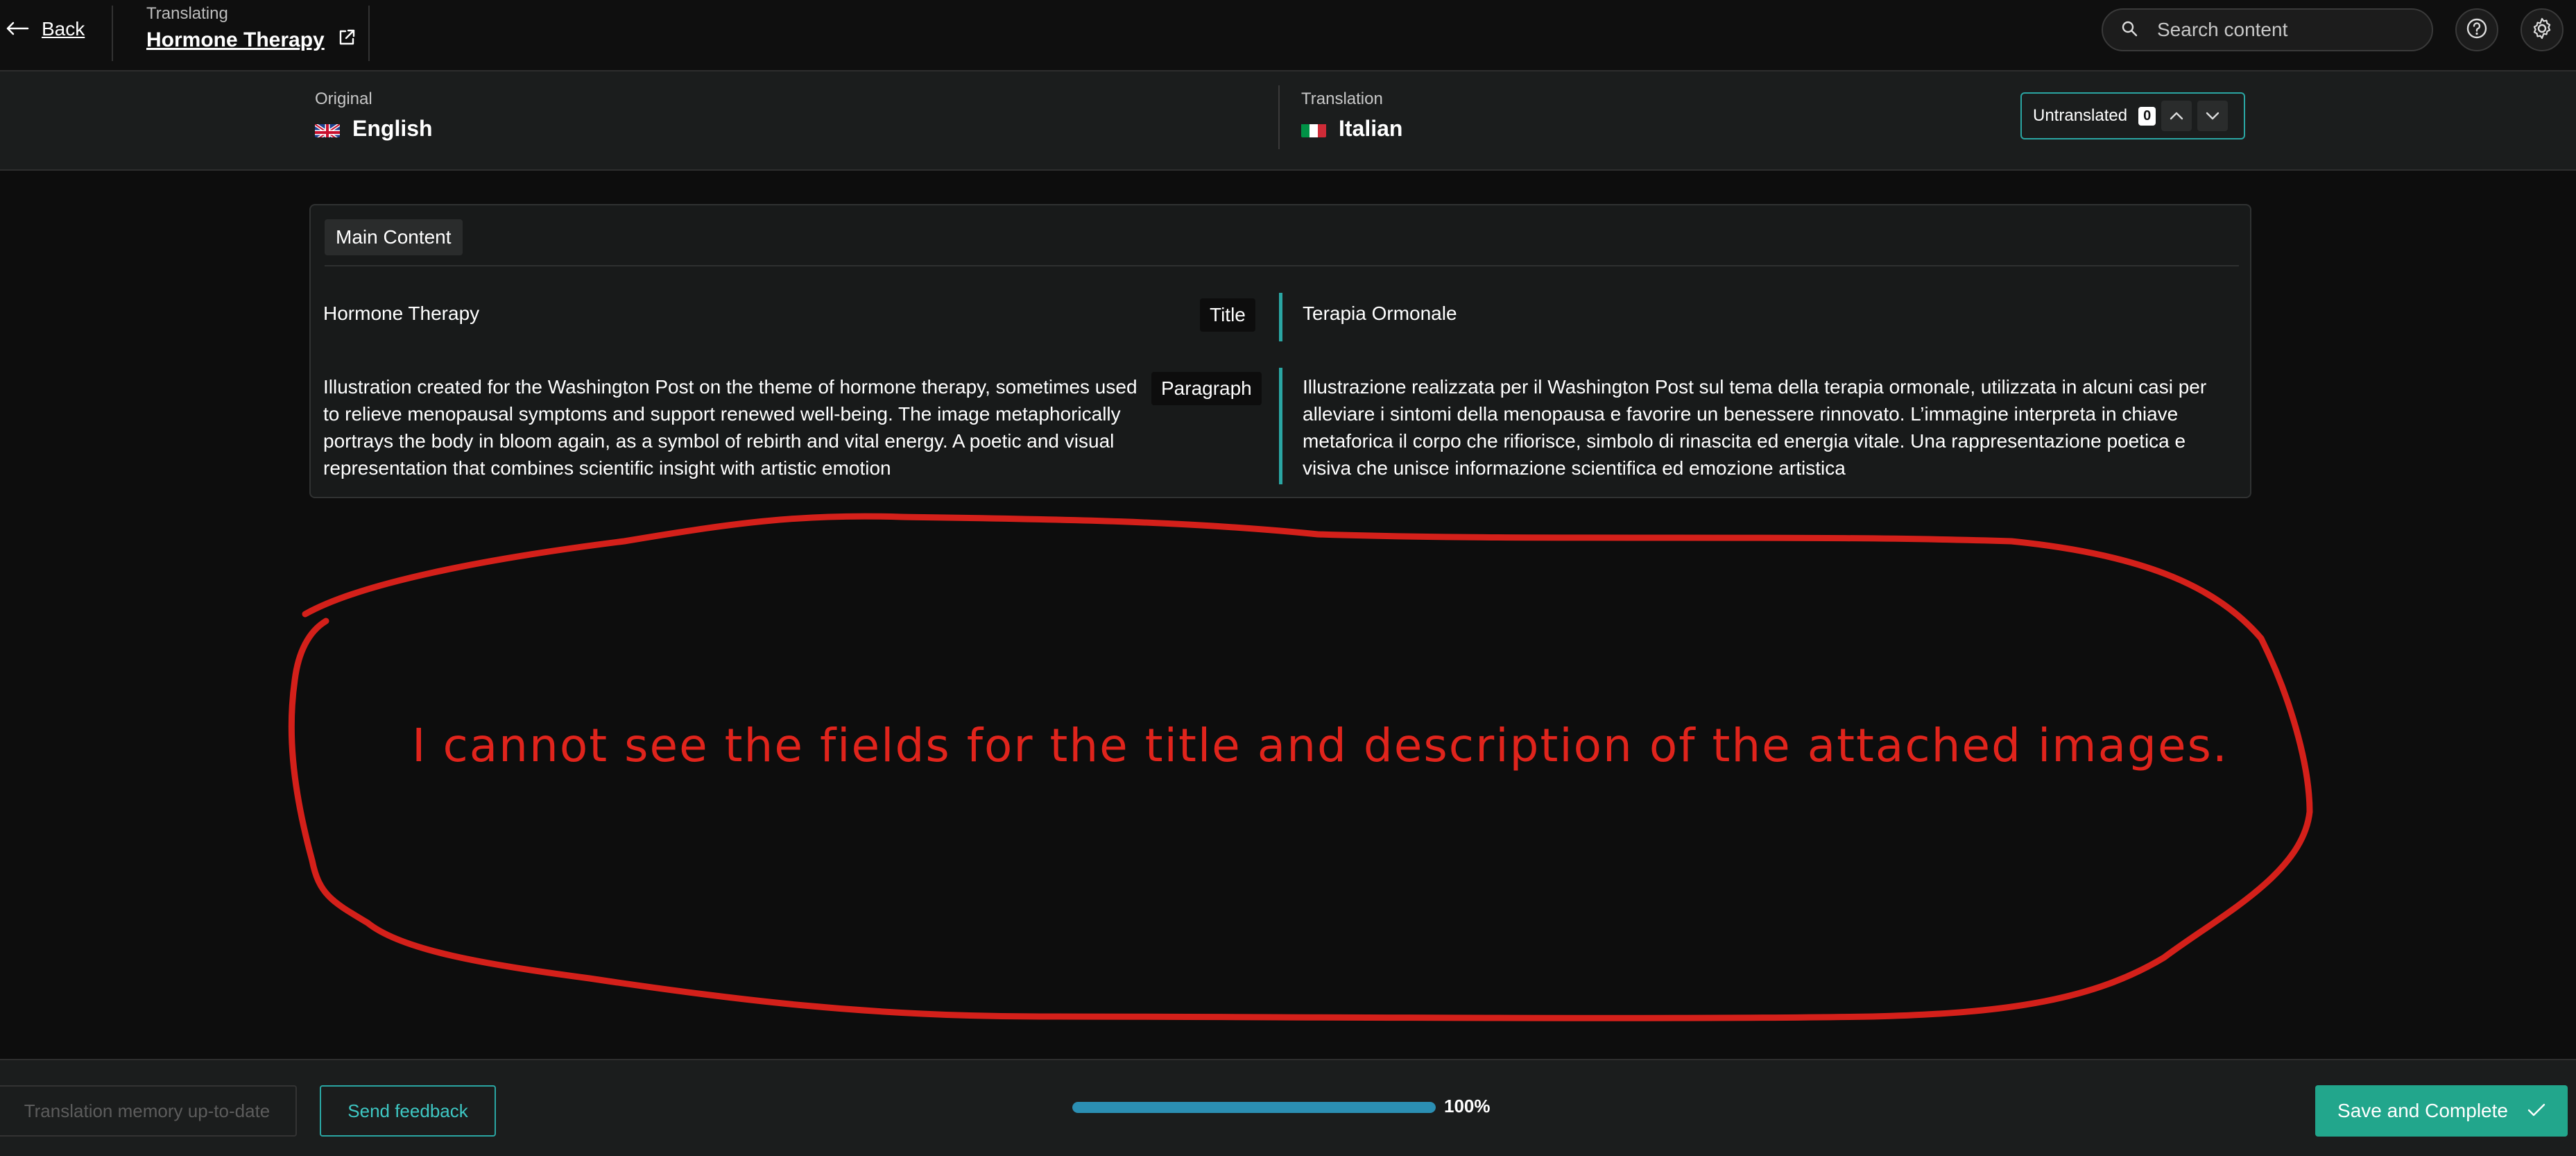  Describe the element at coordinates (2536, 1111) in the screenshot. I see `check-icon` at that location.